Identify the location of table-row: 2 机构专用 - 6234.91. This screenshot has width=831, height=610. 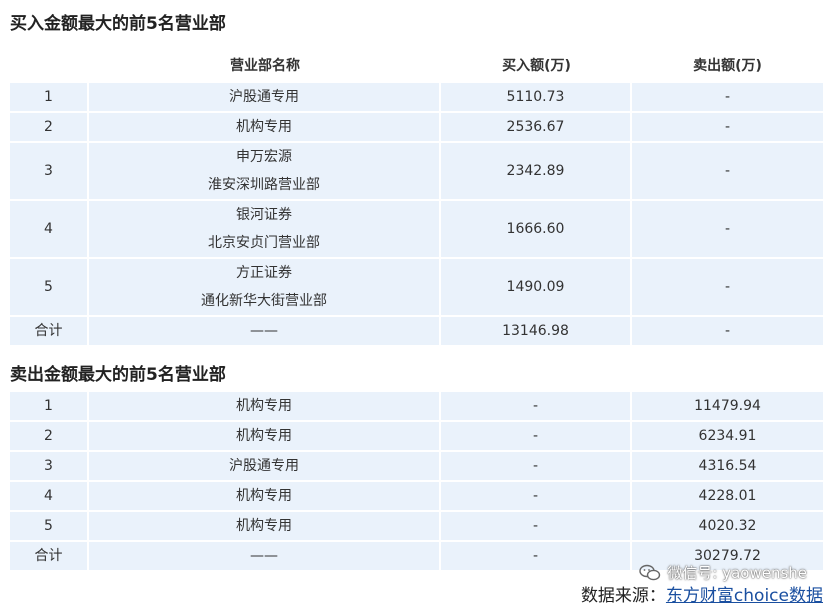
(416, 437).